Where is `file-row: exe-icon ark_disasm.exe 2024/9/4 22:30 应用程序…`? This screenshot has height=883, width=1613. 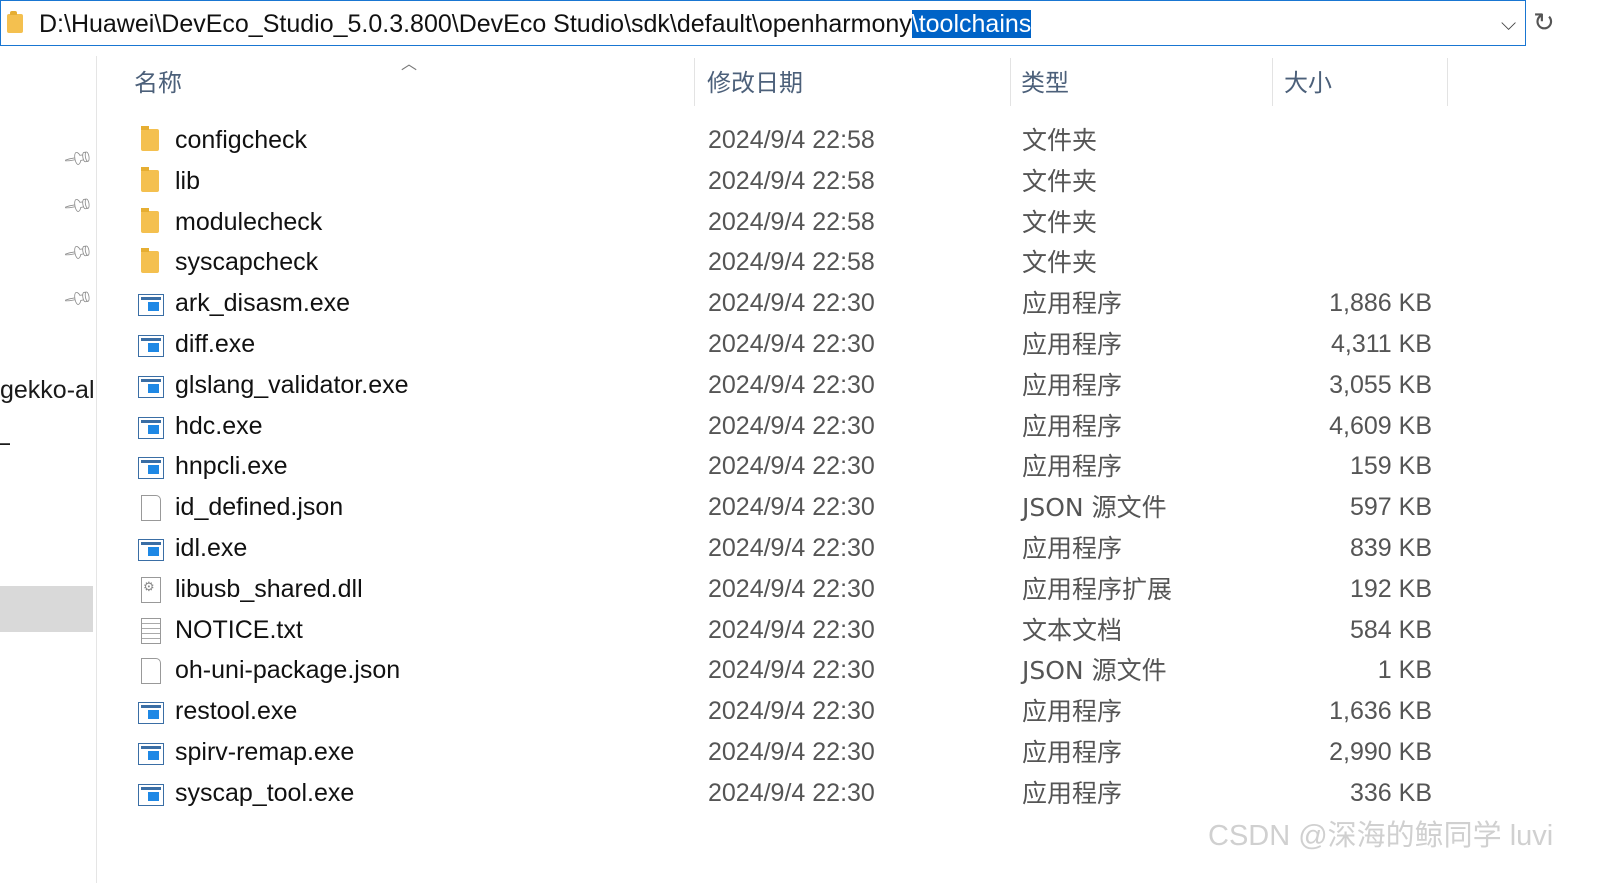 file-row: exe-icon ark_disasm.exe 2024/9/4 22:30 应用程序… is located at coordinates (790, 303).